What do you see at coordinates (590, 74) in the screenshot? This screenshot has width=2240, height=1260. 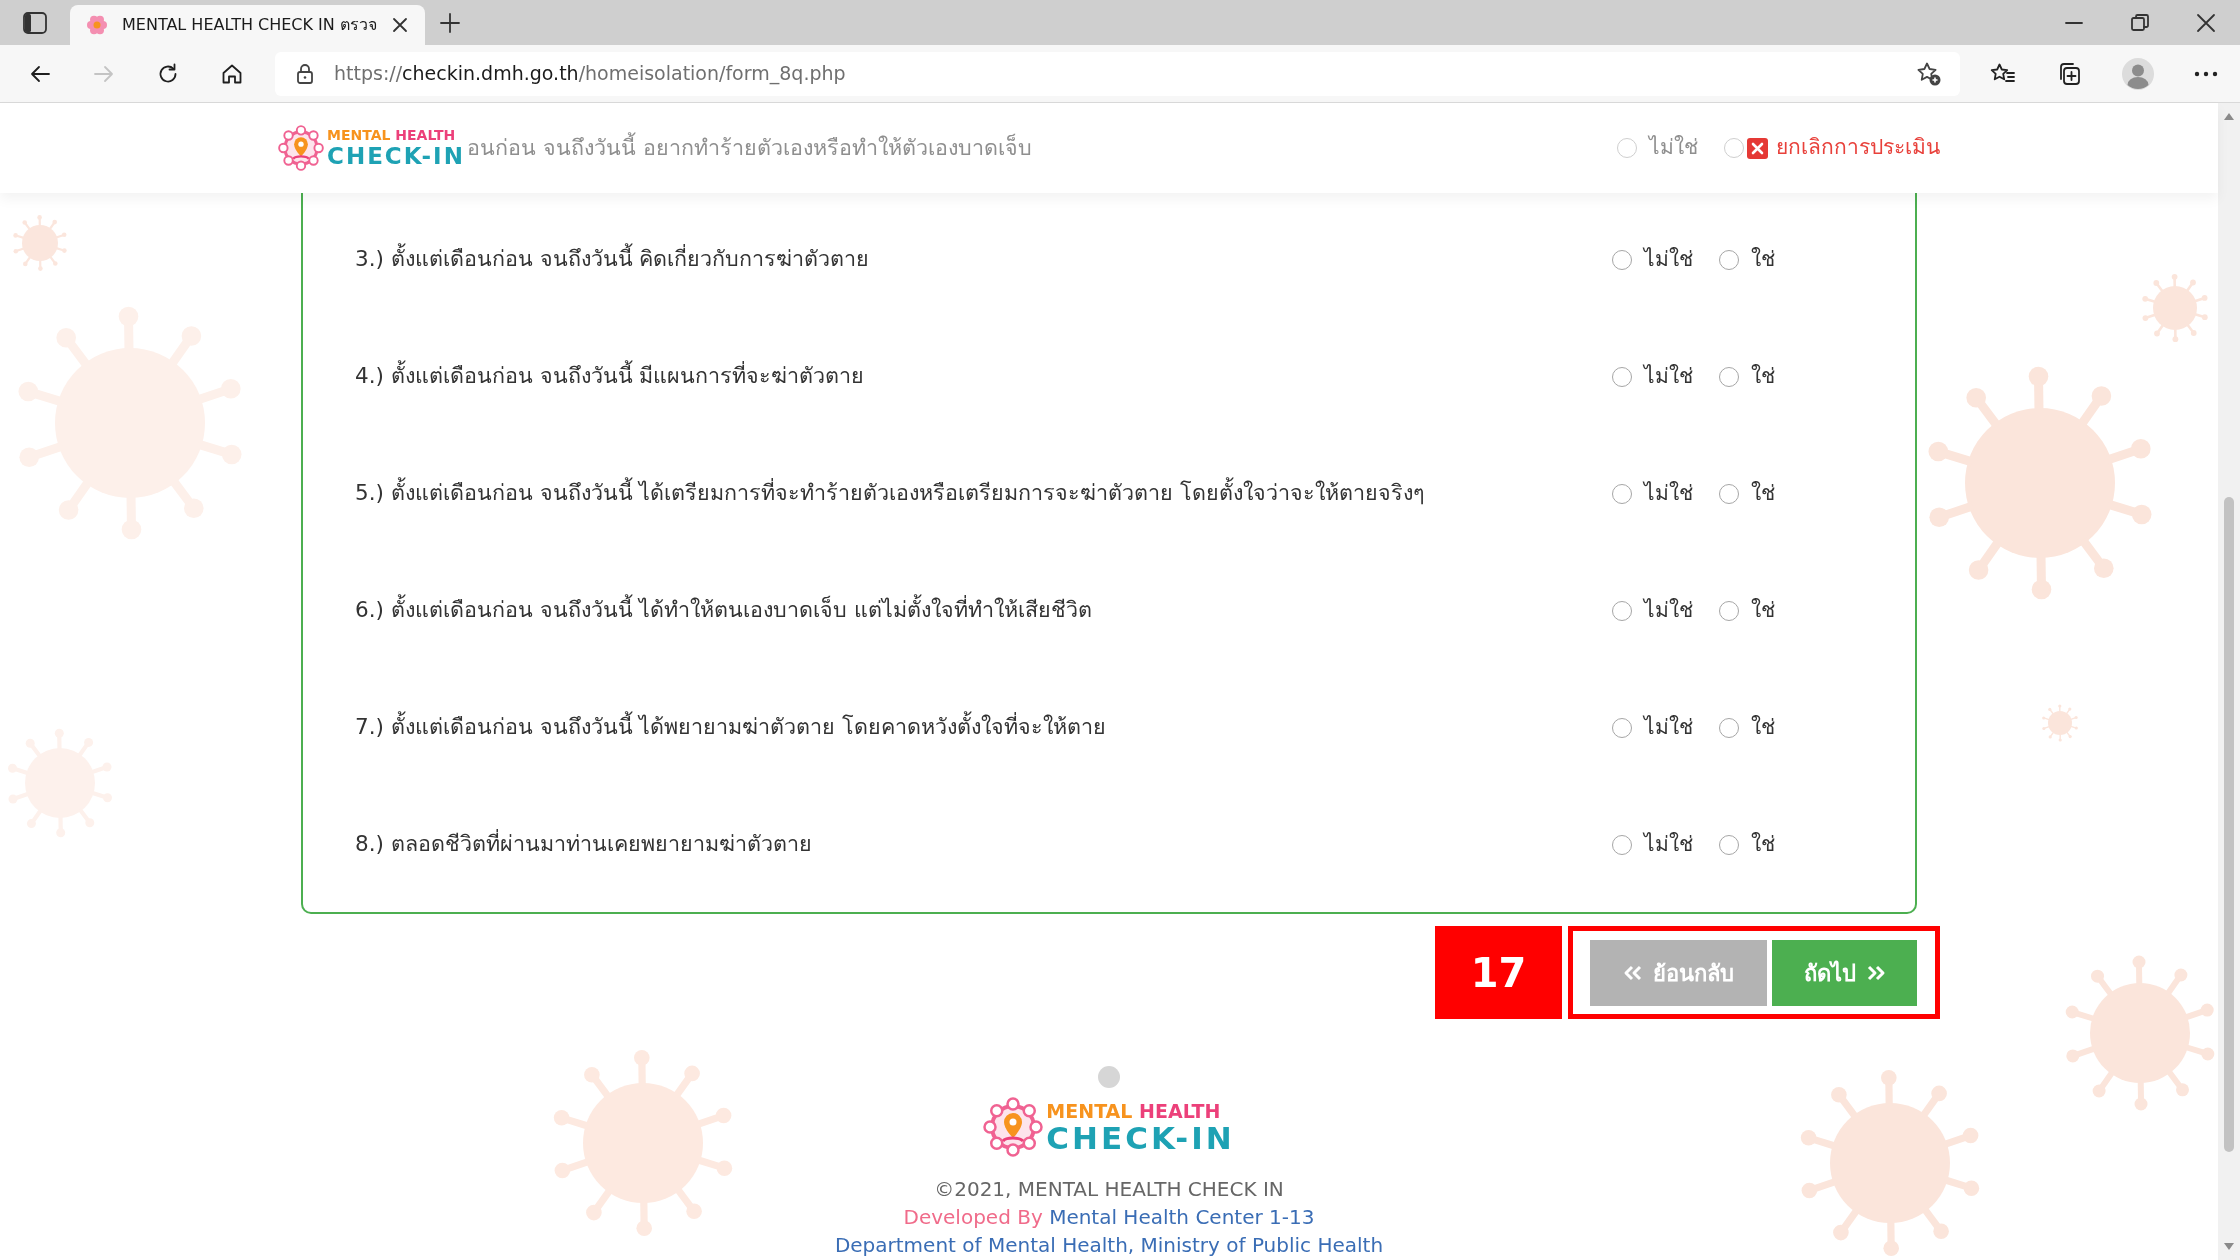 I see `url-text: https://checkin.dmh.go.th/homeisolation/form_8q.php` at bounding box center [590, 74].